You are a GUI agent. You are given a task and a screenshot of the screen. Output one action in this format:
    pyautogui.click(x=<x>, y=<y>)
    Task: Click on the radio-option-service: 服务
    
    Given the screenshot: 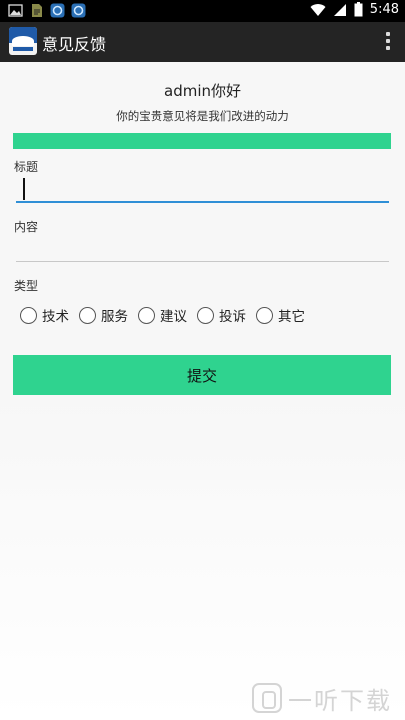 What is the action you would take?
    pyautogui.click(x=103, y=315)
    